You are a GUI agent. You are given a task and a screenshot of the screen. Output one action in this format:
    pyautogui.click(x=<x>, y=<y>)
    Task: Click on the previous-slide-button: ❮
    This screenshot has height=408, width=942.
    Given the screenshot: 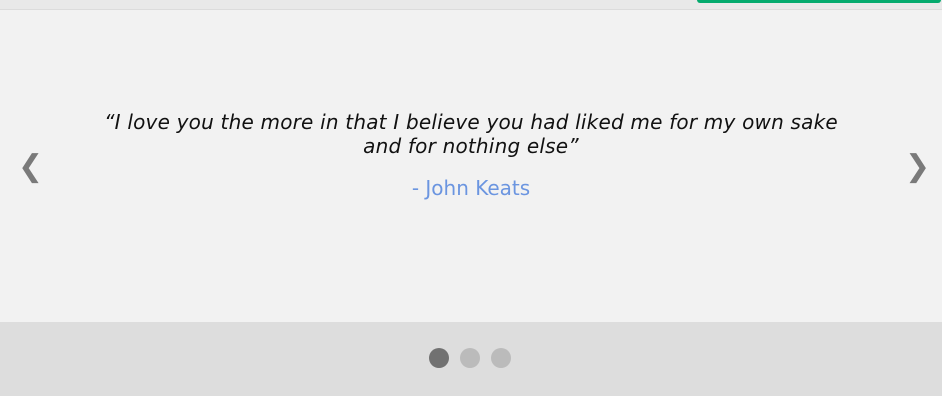 What is the action you would take?
    pyautogui.click(x=30, y=167)
    